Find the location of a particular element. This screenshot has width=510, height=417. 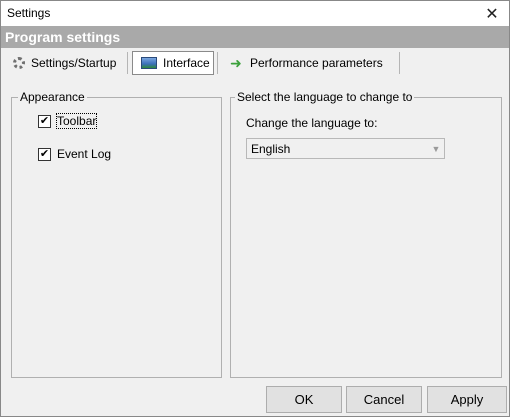

tab-performance-parameters: ➜ Performance parameters is located at coordinates (310, 63).